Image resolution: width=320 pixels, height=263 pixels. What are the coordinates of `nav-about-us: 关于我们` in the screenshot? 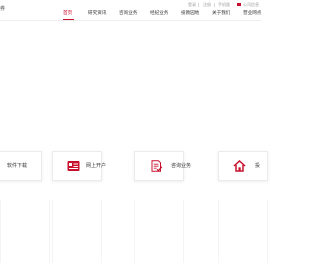 It's located at (221, 14).